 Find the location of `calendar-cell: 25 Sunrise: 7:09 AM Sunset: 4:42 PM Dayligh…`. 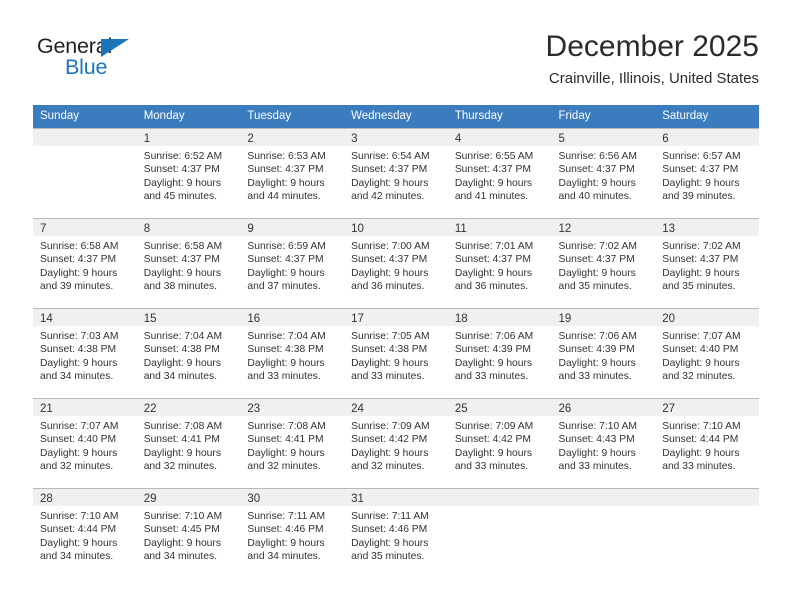

calendar-cell: 25 Sunrise: 7:09 AM Sunset: 4:42 PM Dayligh… is located at coordinates (499, 443).